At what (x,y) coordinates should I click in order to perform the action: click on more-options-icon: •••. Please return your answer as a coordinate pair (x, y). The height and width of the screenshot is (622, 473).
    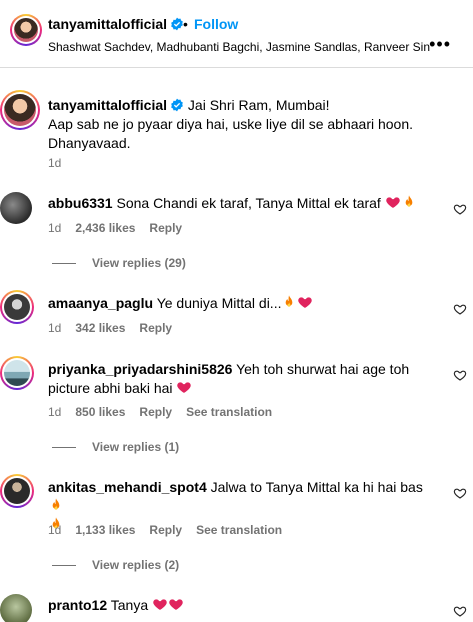
    Looking at the image, I should click on (440, 44).